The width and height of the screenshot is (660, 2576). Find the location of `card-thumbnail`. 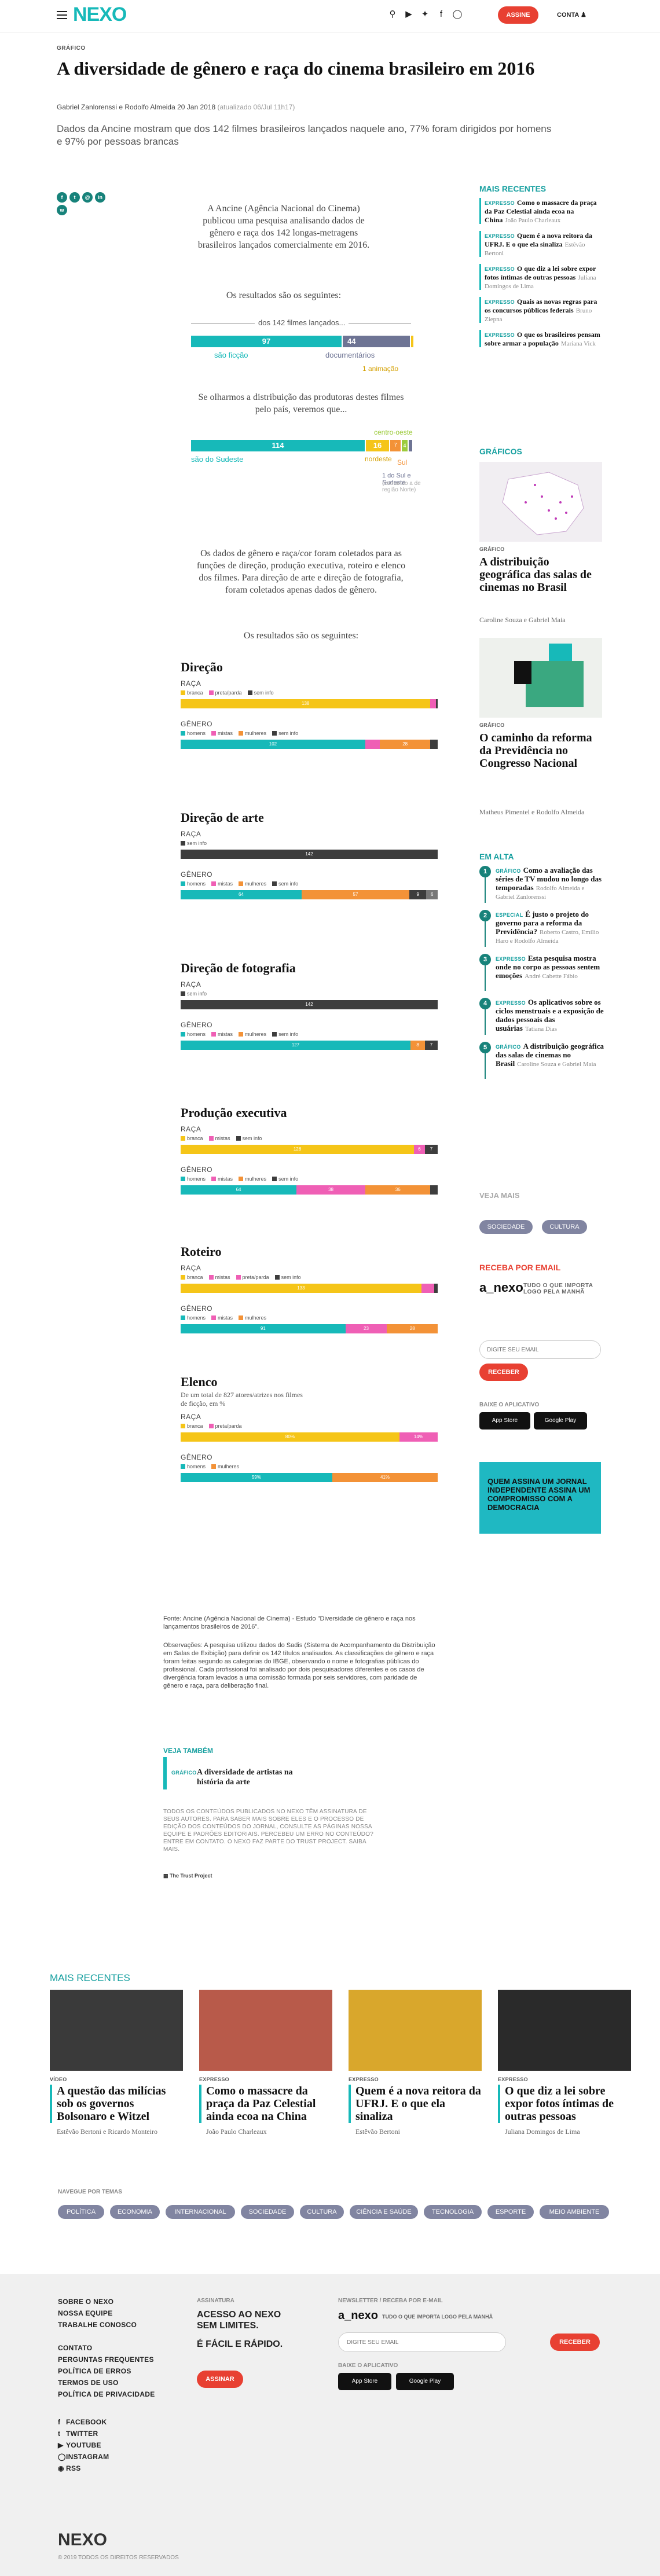

card-thumbnail is located at coordinates (116, 2031).